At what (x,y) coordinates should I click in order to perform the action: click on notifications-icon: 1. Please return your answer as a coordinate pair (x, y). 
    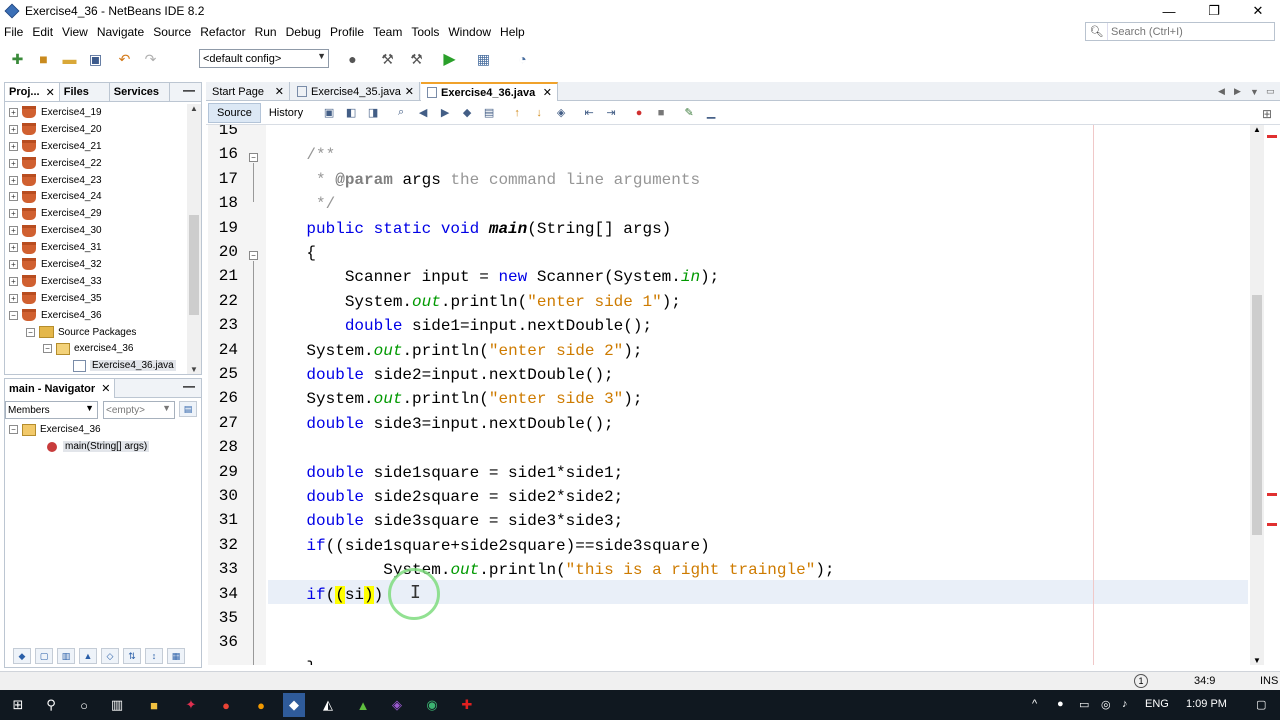
    Looking at the image, I should click on (1141, 681).